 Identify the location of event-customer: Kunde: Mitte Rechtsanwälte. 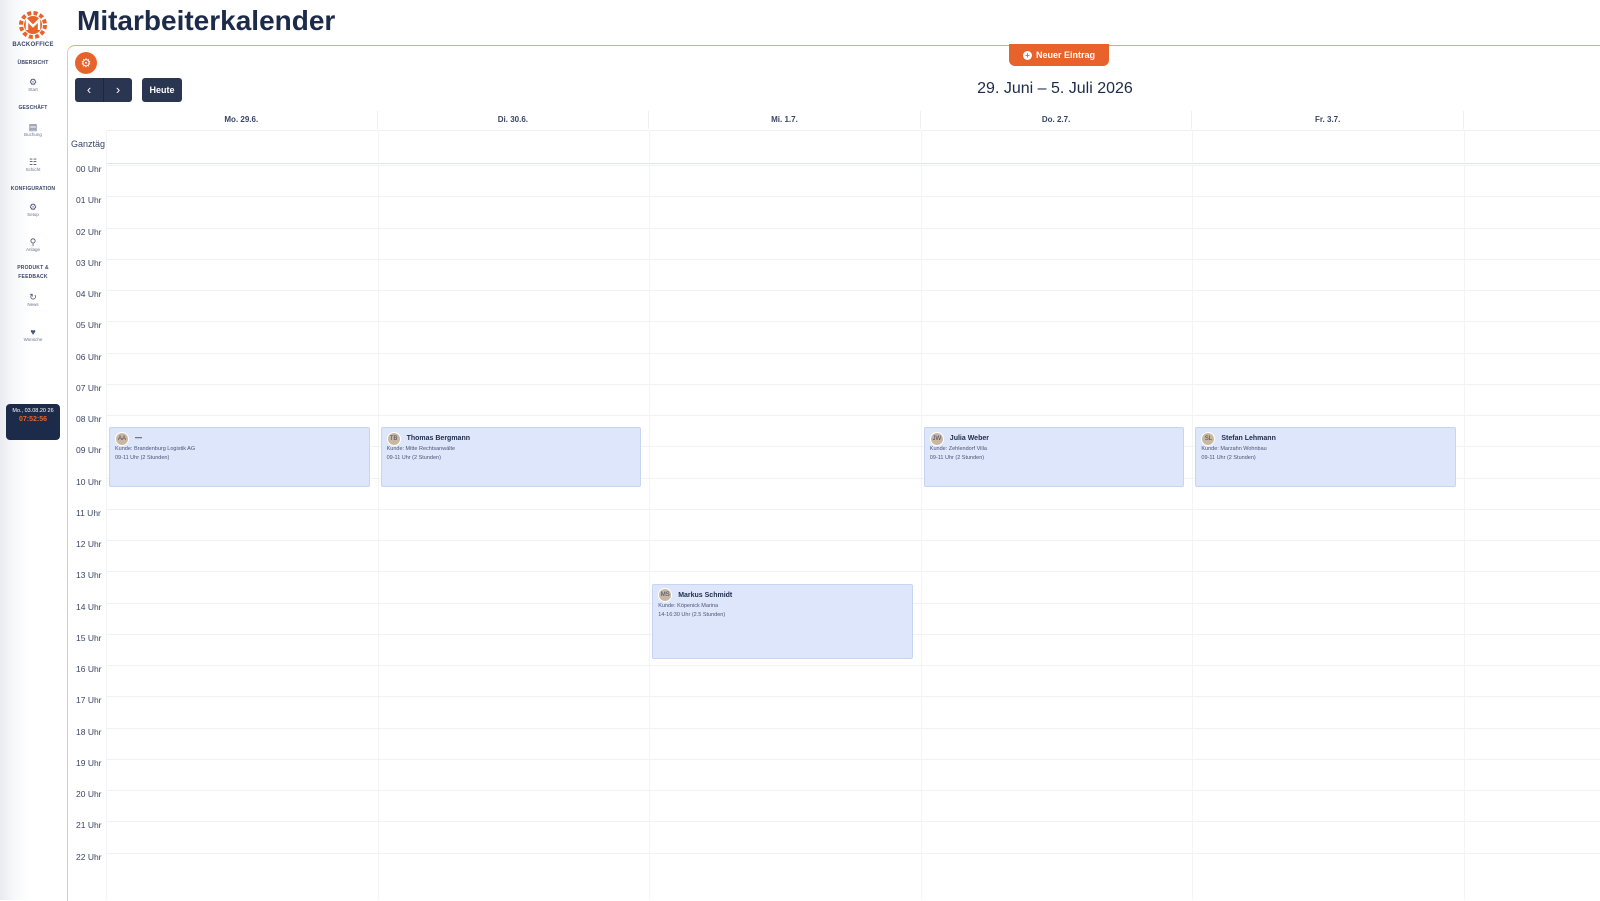
(421, 449).